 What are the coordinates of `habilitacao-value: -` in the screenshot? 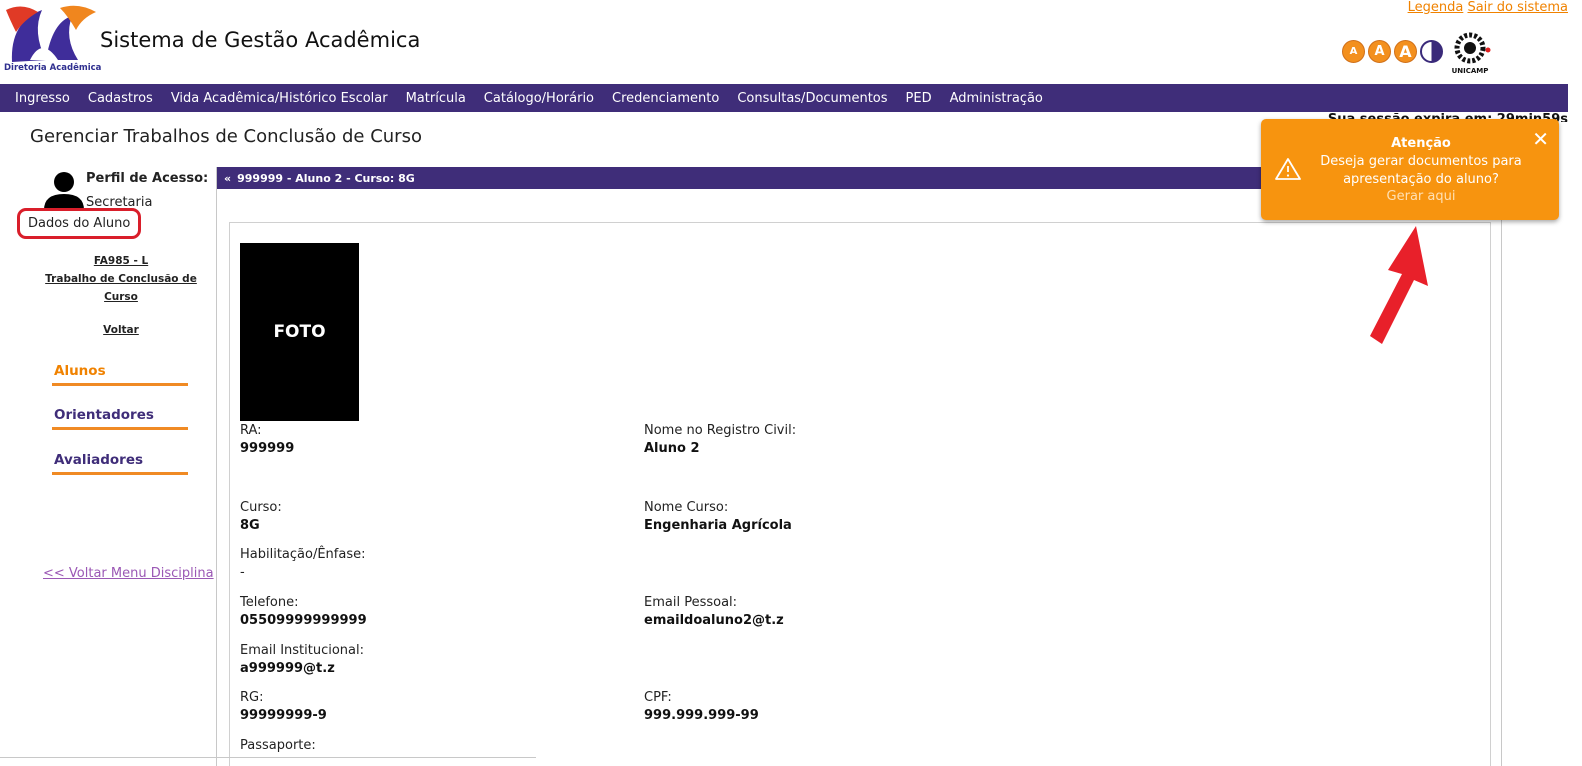 It's located at (242, 572).